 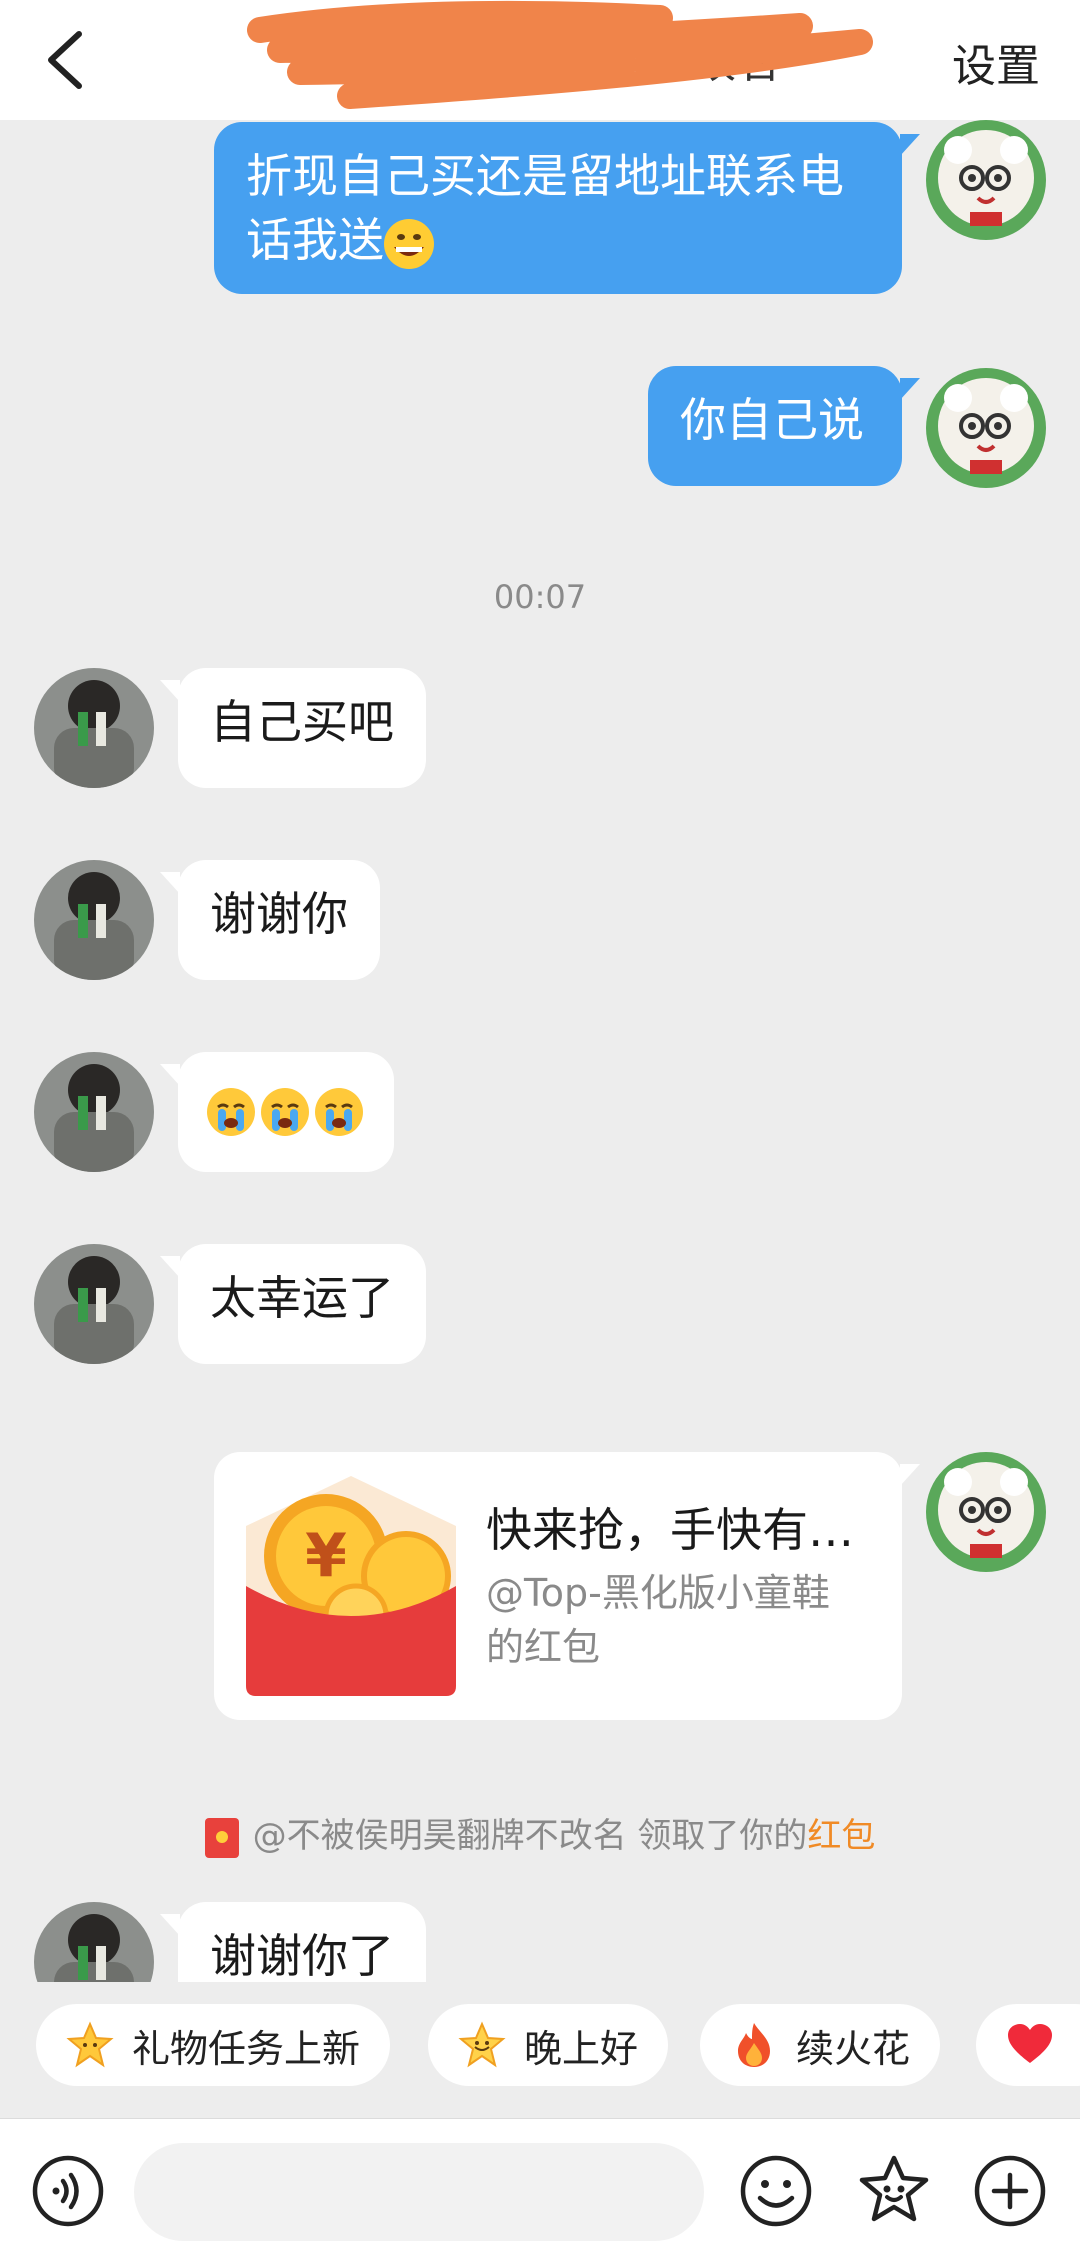 I want to click on message-bubble-incoming: 太幸运了, so click(x=302, y=1304).